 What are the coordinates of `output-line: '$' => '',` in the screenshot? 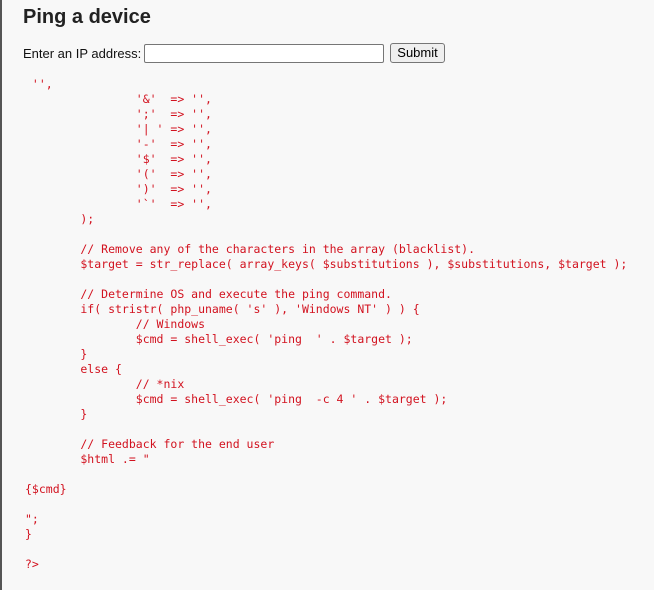 It's located at (118, 159).